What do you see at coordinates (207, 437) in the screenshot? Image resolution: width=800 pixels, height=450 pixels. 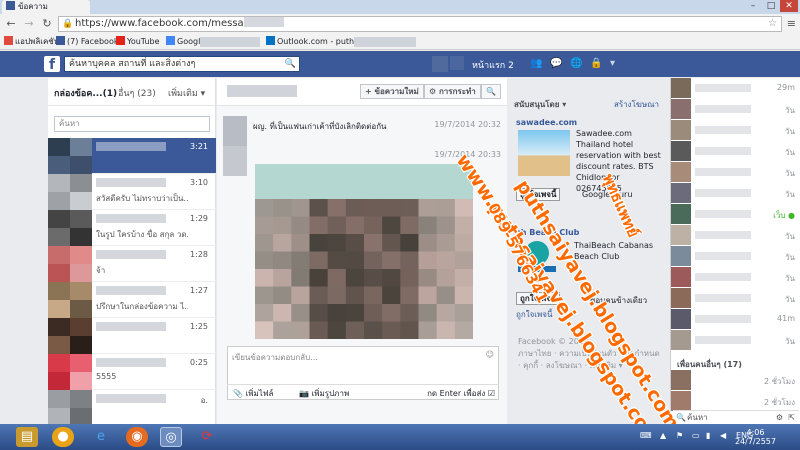 I see `app-icon: ⟳` at bounding box center [207, 437].